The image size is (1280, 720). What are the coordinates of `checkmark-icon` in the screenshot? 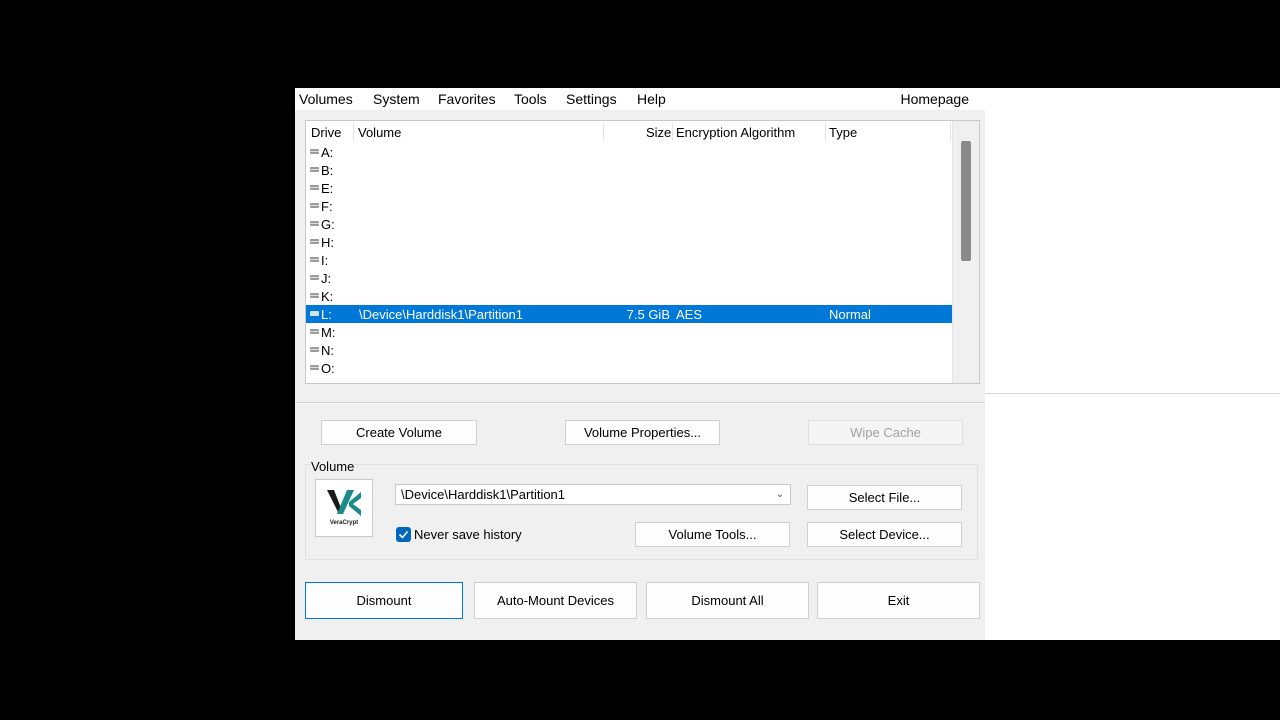 It's located at (403, 534).